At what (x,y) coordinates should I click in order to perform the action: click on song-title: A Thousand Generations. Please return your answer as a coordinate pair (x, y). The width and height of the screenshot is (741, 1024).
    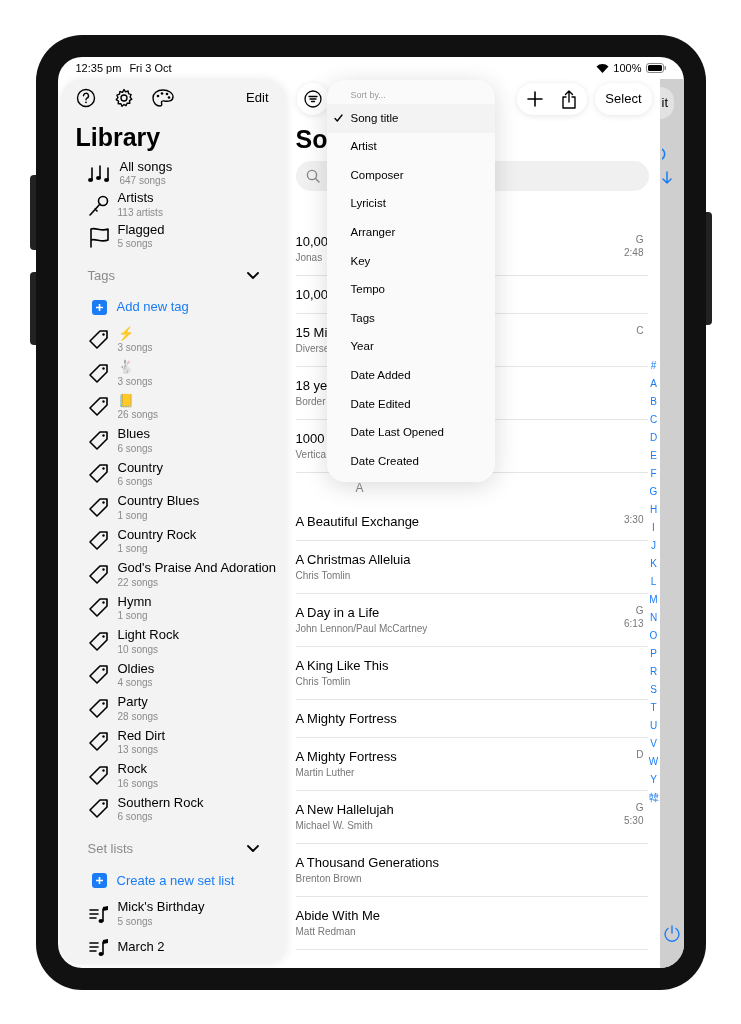
    Looking at the image, I should click on (367, 863).